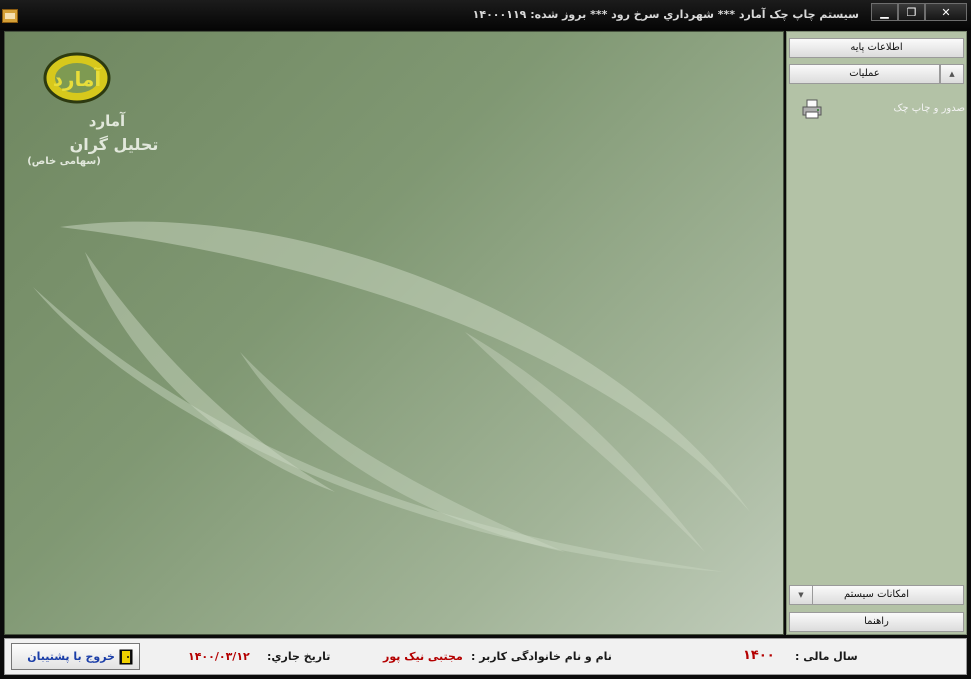 The image size is (971, 679). I want to click on chevron-down-icon: ▼, so click(801, 595).